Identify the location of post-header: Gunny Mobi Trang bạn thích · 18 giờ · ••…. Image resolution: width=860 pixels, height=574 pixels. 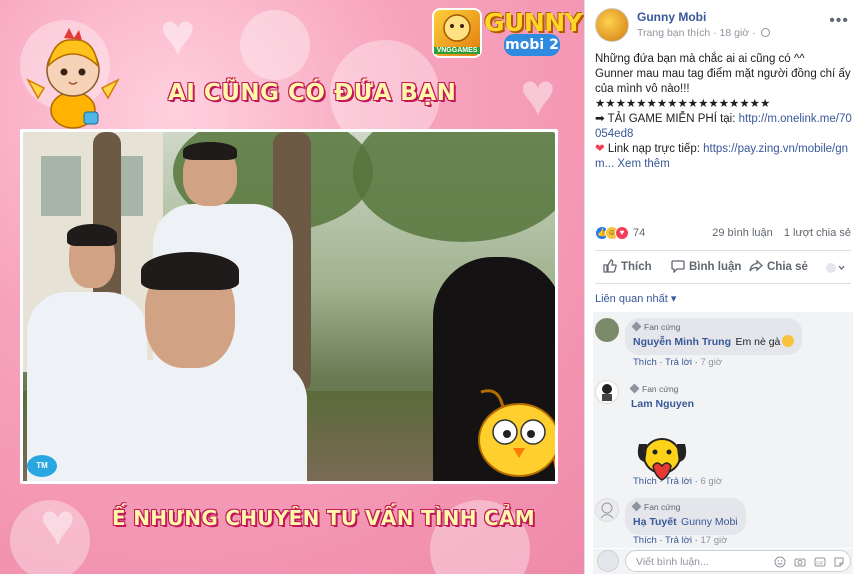
(723, 26).